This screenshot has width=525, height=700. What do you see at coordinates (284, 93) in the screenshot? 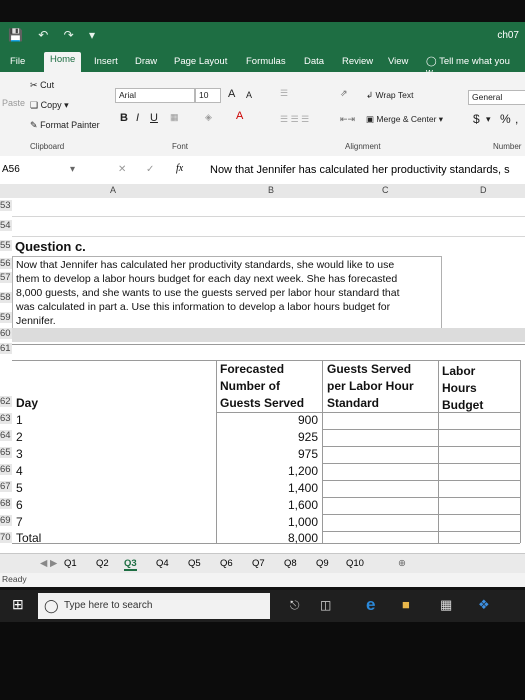
I see `align-top-icon: ☰` at bounding box center [284, 93].